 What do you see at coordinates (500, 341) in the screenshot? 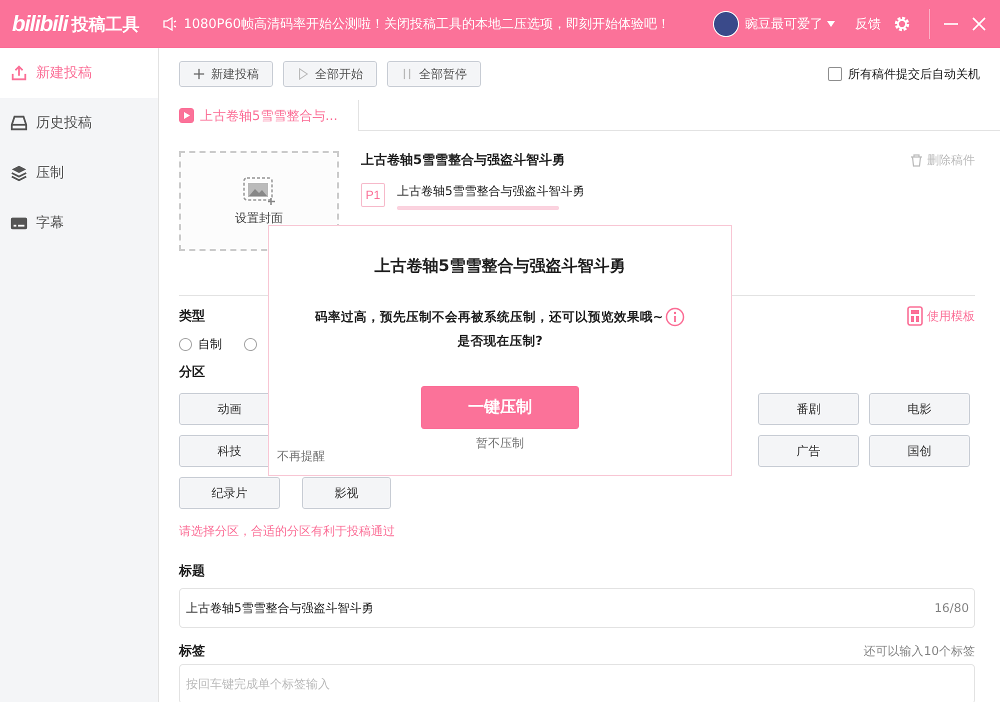
I see `dialog-question: 是否现在压制?` at bounding box center [500, 341].